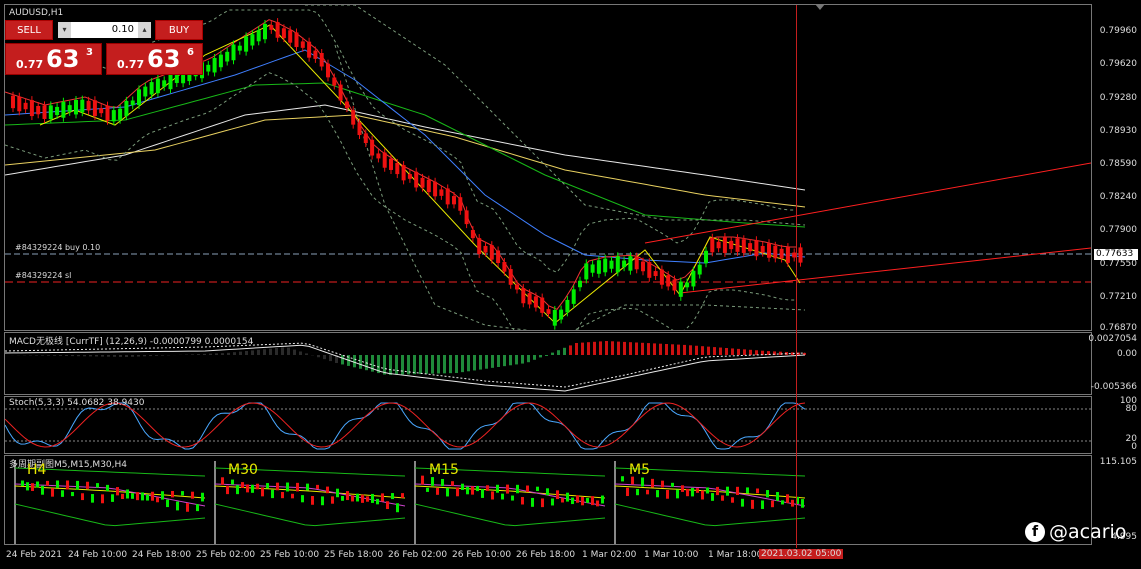  Describe the element at coordinates (1134, 447) in the screenshot. I see `stoch-level: 0` at that location.